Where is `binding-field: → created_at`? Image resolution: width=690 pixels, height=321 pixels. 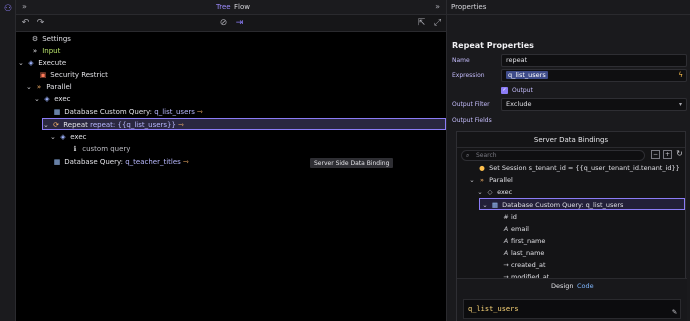
binding-field: → created_at is located at coordinates (523, 265).